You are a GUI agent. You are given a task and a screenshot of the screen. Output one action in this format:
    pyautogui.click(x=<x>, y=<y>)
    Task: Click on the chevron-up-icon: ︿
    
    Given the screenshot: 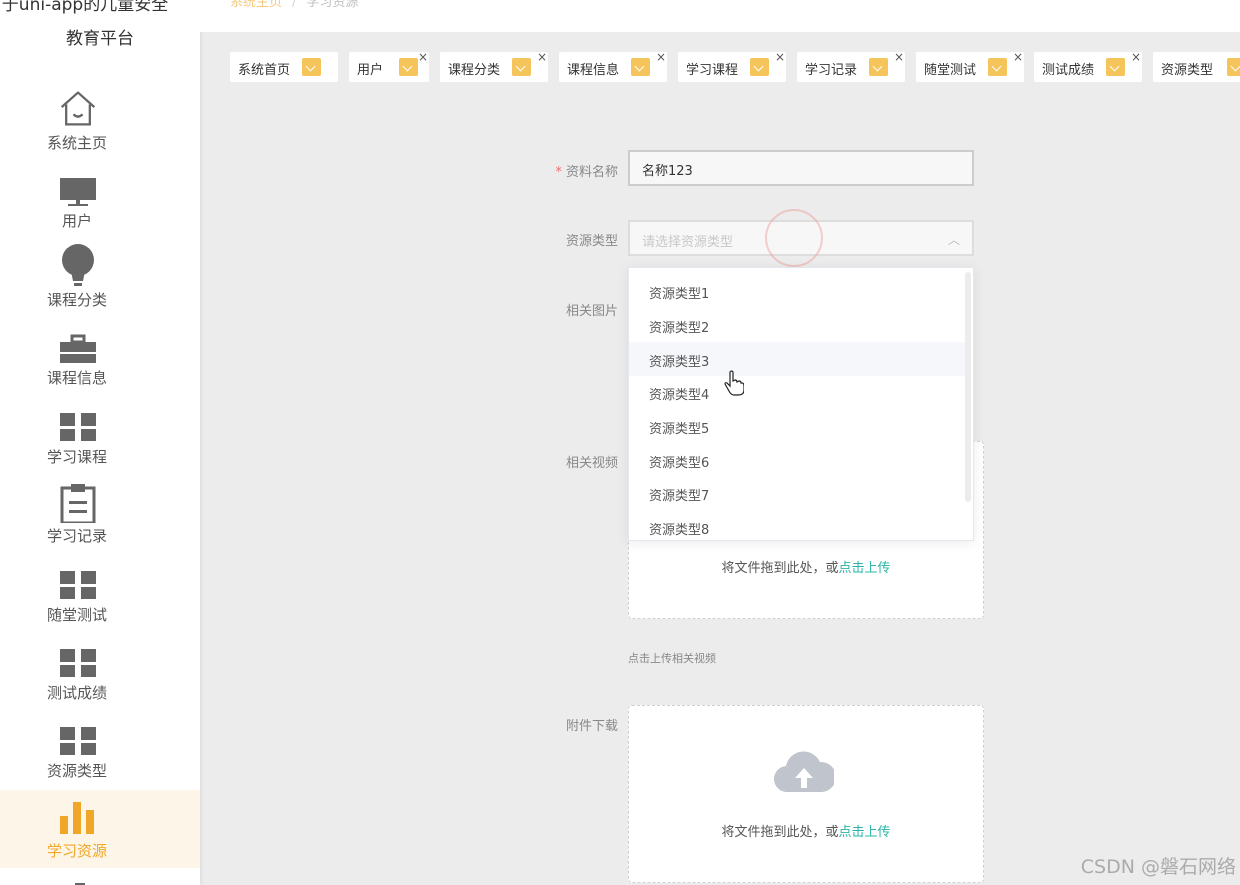 What is the action you would take?
    pyautogui.click(x=953, y=240)
    